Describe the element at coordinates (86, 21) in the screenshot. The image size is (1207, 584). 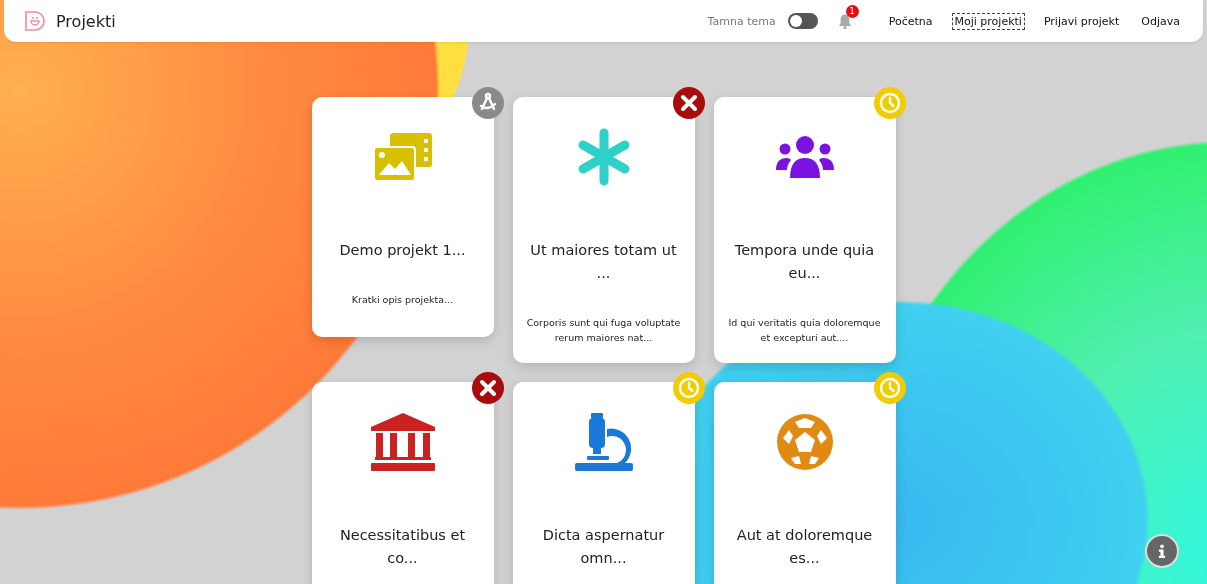
I see `page-title: Projekti` at that location.